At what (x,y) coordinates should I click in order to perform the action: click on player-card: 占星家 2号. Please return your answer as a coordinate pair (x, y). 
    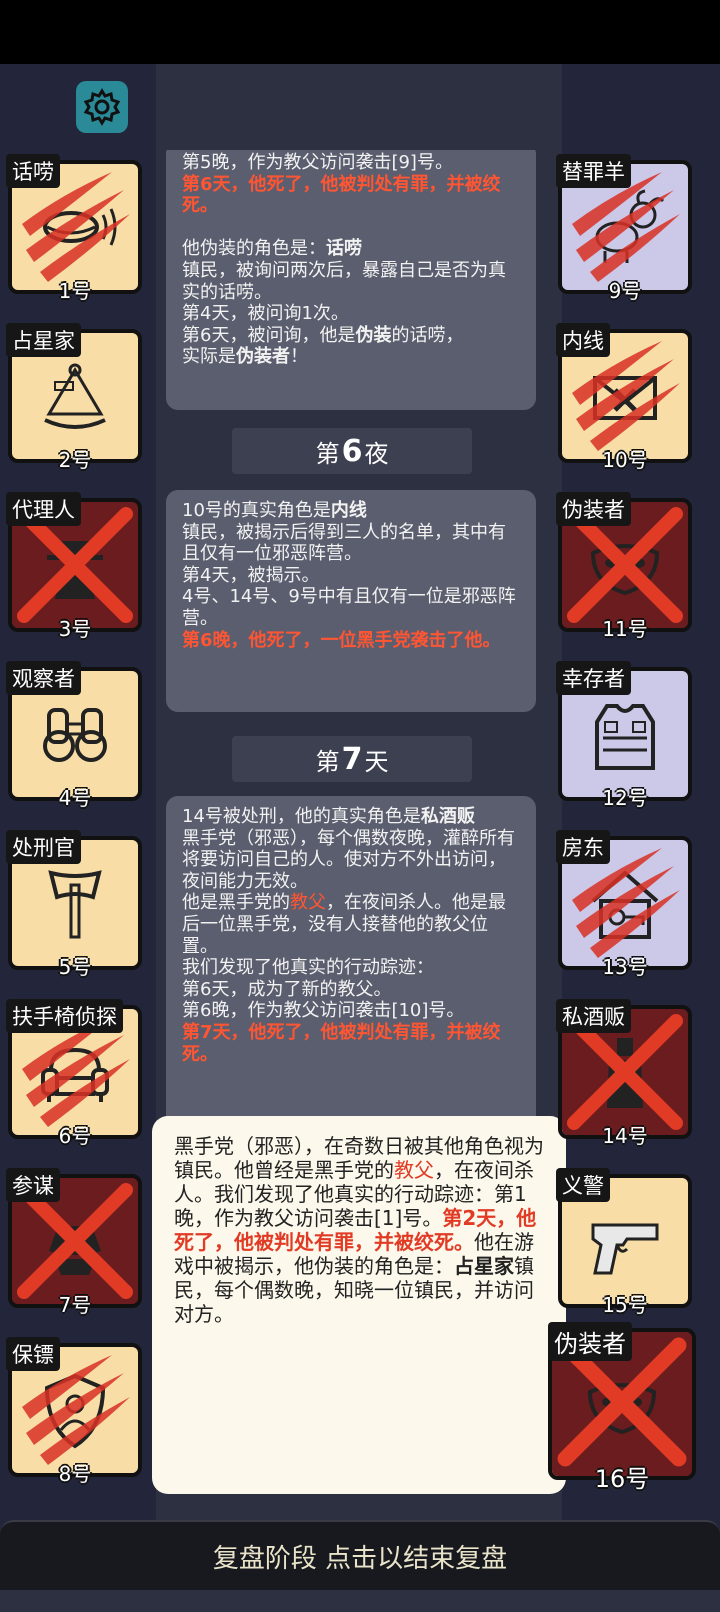
    Looking at the image, I should click on (74, 397).